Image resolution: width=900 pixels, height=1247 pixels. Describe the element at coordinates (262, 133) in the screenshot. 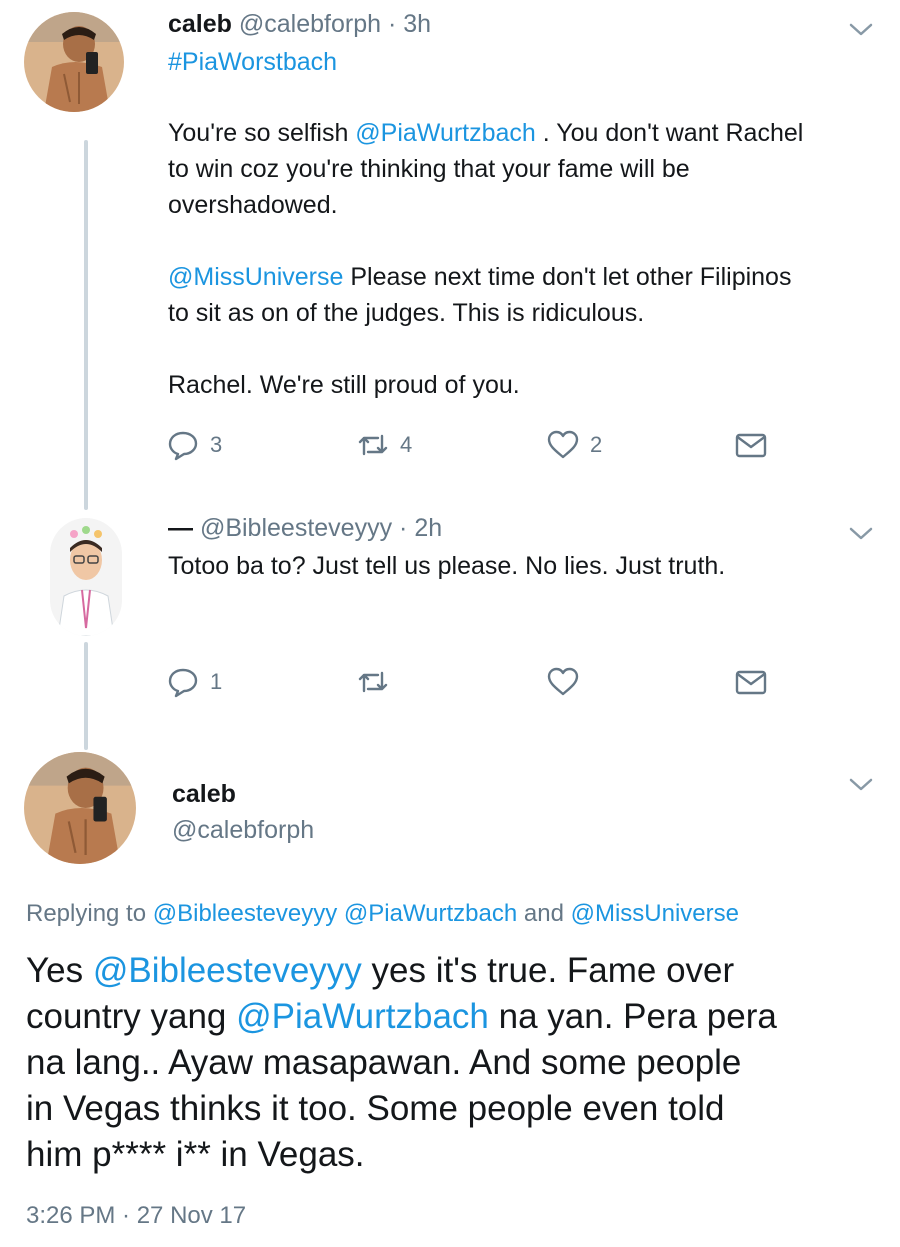

I see `text: You're so selfish` at that location.